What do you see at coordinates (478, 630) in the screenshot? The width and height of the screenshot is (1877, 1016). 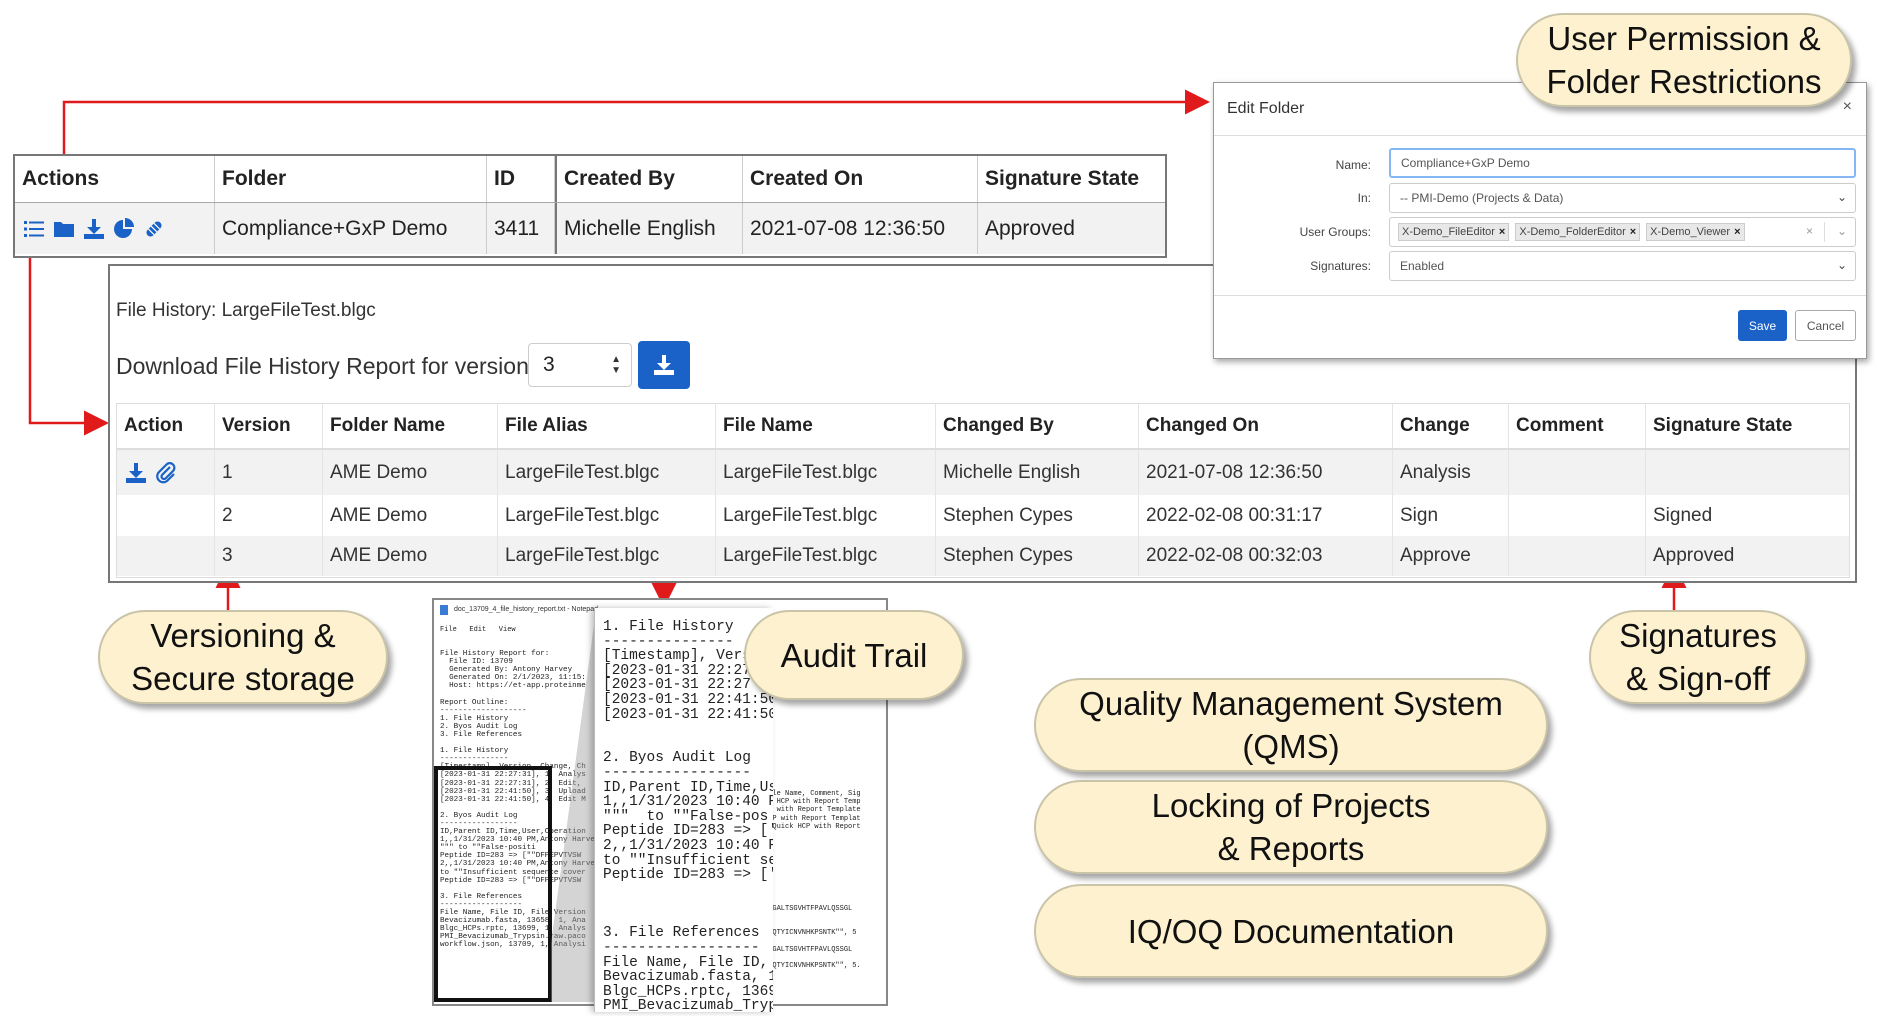 I see `notepad-menu: File Edit View` at bounding box center [478, 630].